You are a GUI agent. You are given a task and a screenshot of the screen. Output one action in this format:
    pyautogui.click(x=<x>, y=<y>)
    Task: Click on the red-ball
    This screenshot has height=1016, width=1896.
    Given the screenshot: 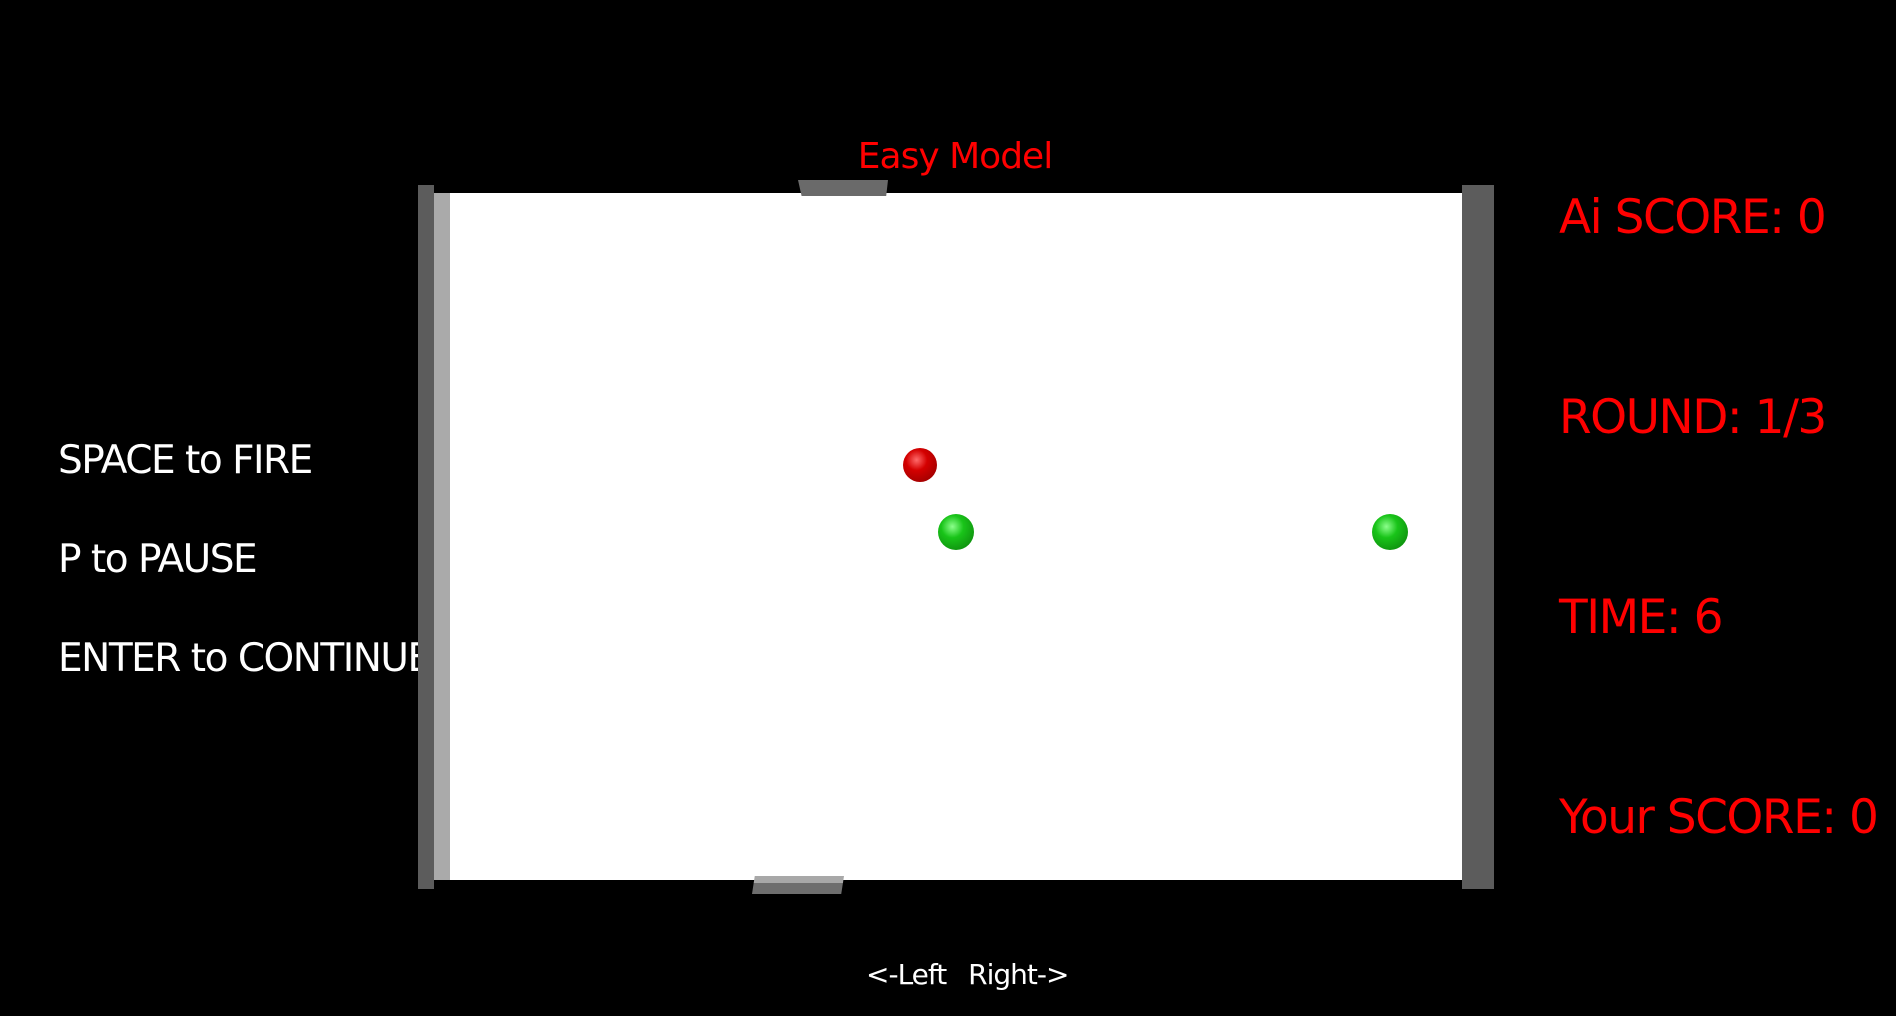 What is the action you would take?
    pyautogui.click(x=920, y=465)
    